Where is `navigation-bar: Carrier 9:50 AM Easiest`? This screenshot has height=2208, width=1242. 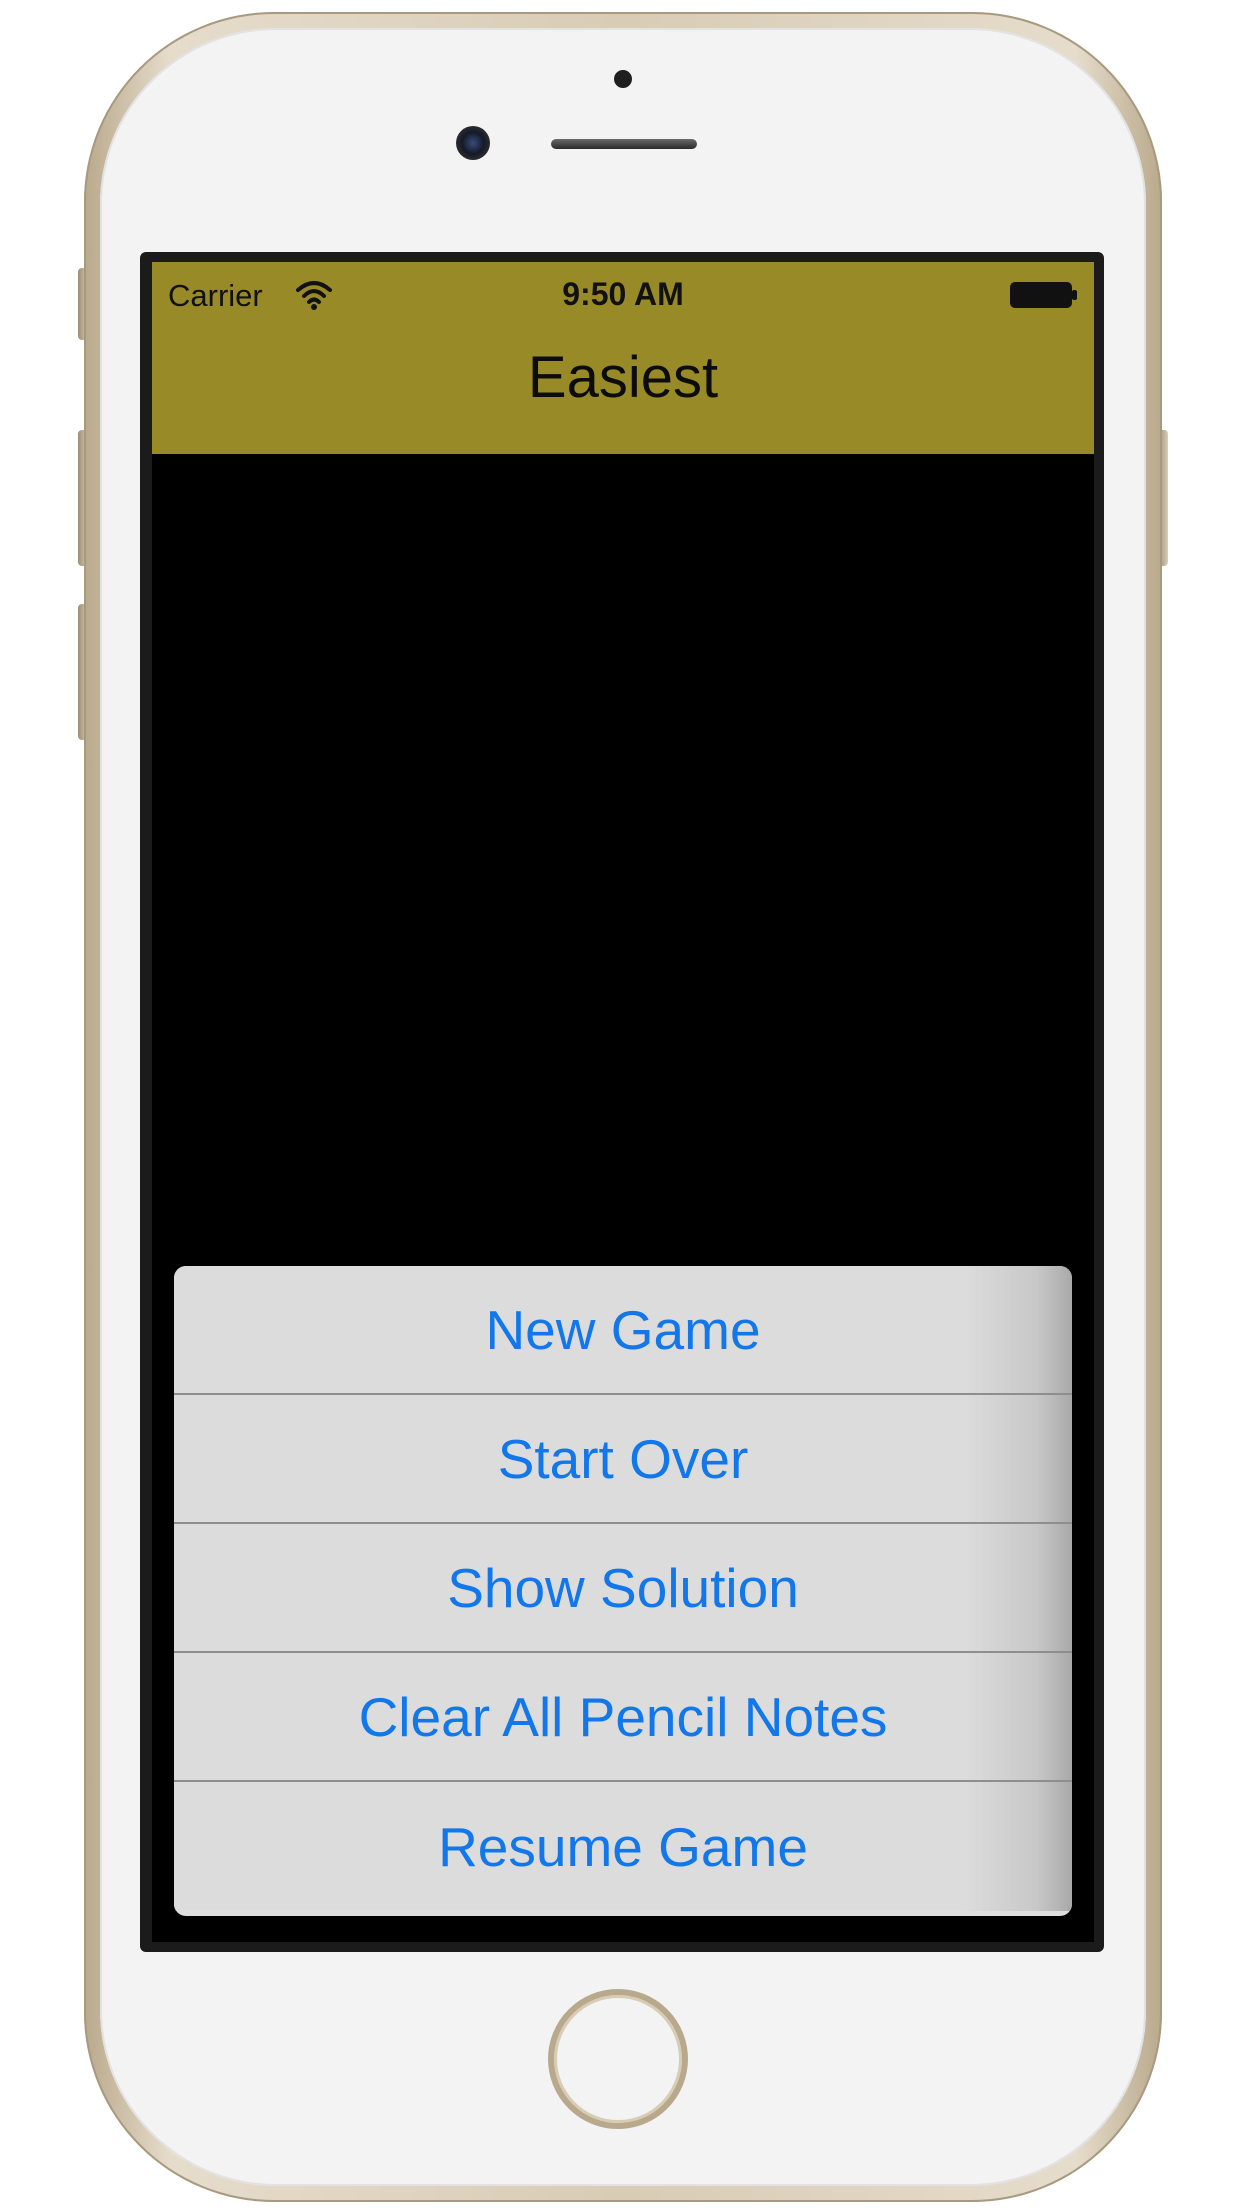
navigation-bar: Carrier 9:50 AM Easiest is located at coordinates (623, 358).